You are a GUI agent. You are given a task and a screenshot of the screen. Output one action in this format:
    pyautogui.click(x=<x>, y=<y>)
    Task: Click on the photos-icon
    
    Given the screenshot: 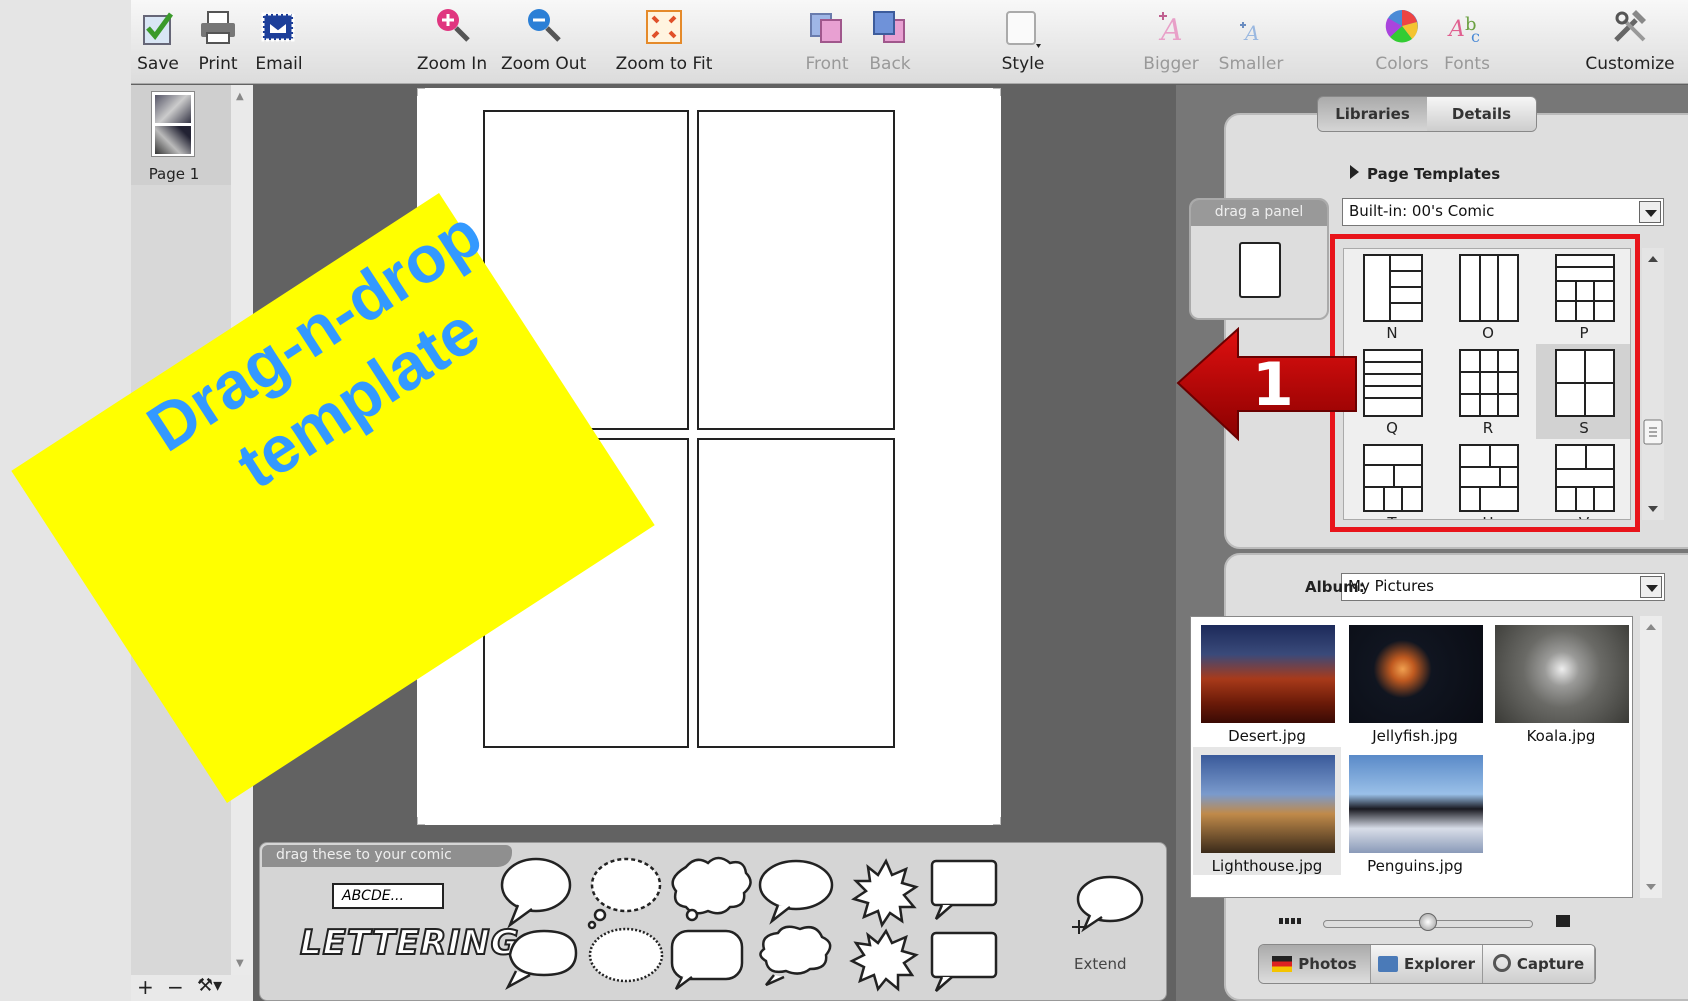 What is the action you would take?
    pyautogui.click(x=1282, y=964)
    